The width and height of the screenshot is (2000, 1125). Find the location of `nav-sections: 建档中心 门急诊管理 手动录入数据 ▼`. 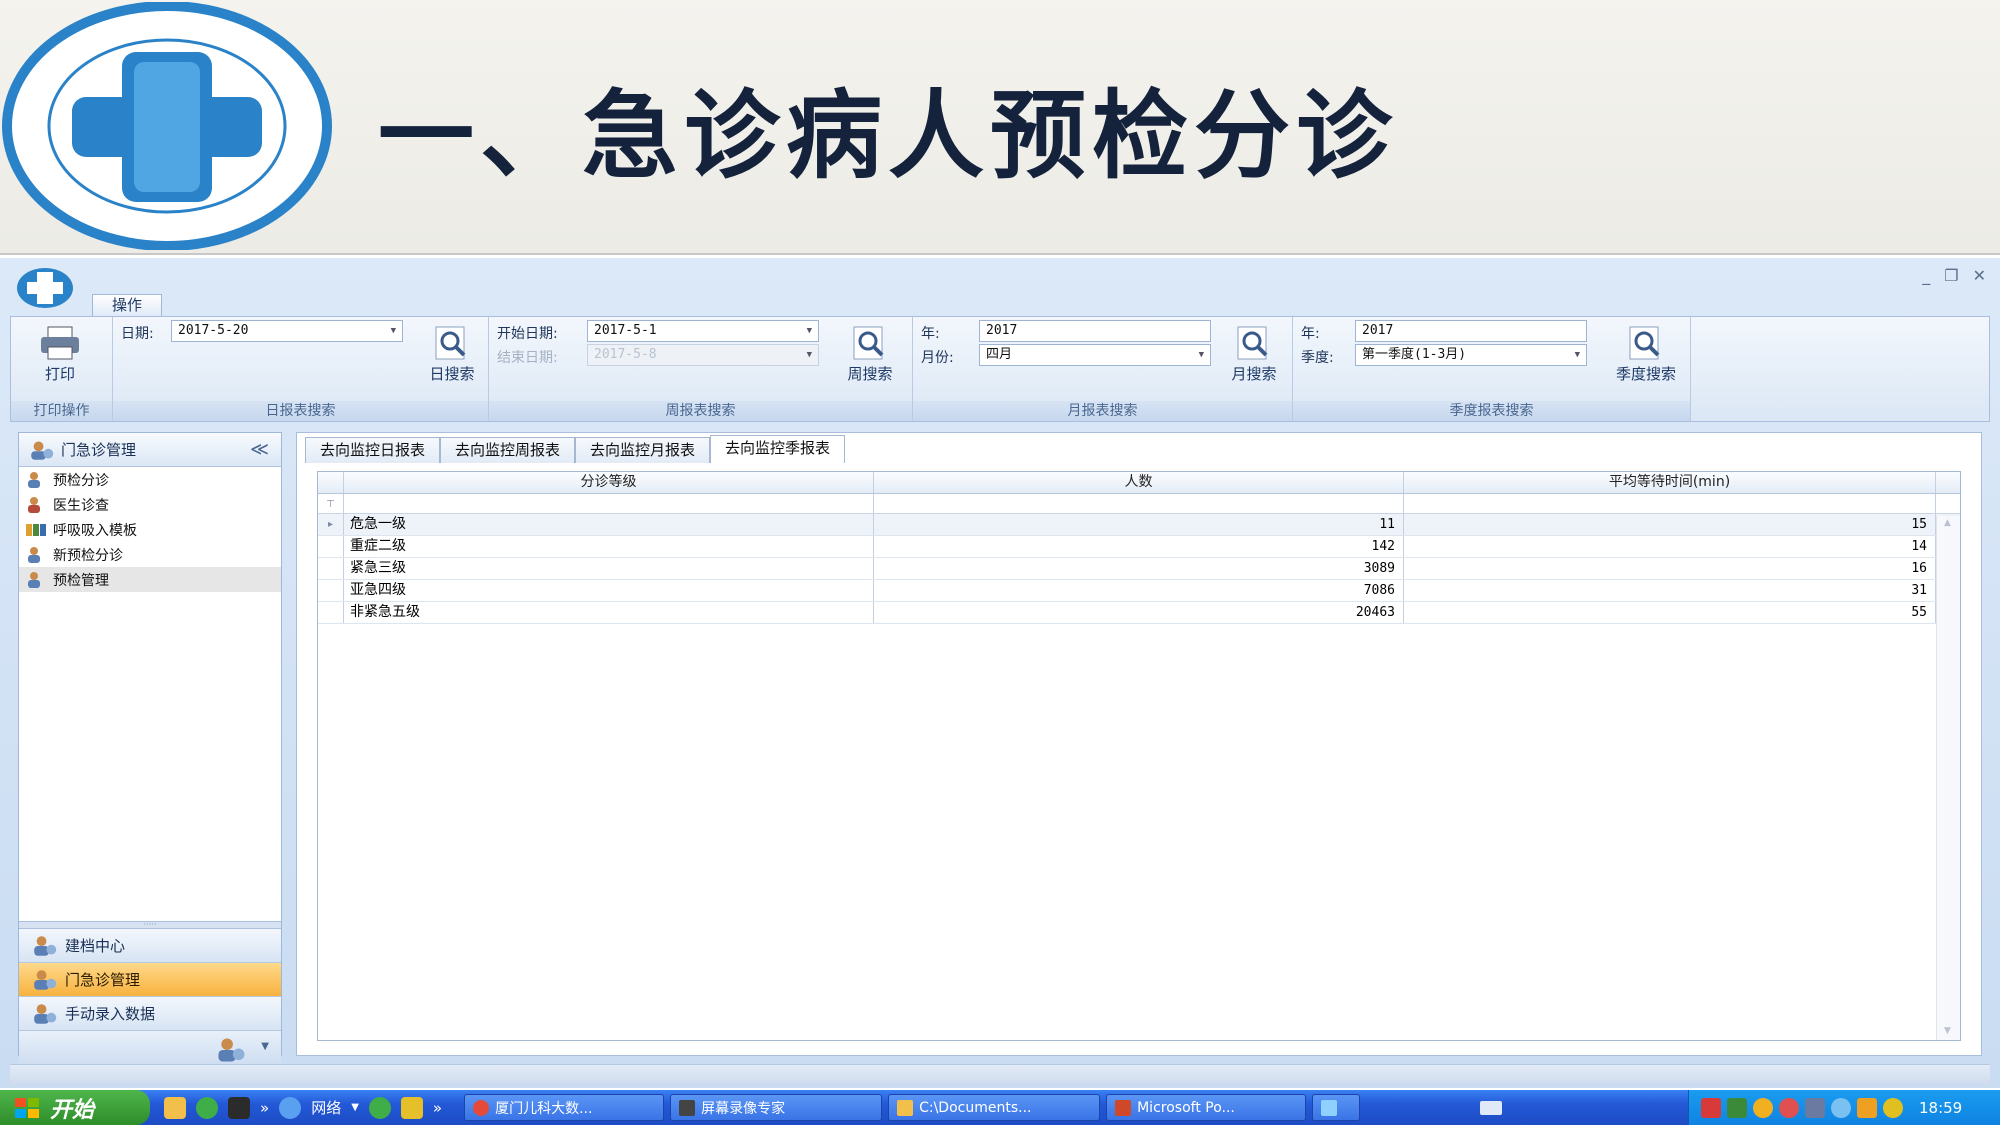

nav-sections: 建档中心 门急诊管理 手动录入数据 ▼ is located at coordinates (150, 999).